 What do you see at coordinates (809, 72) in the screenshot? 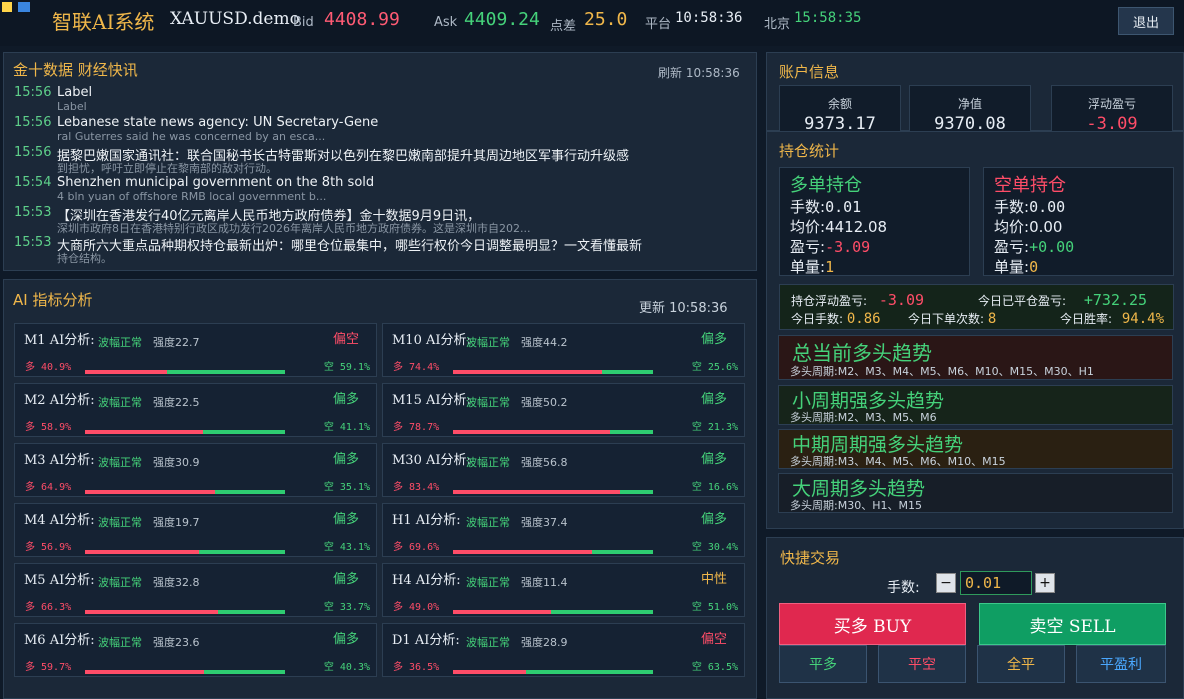
I see `account-title: 账户信息` at bounding box center [809, 72].